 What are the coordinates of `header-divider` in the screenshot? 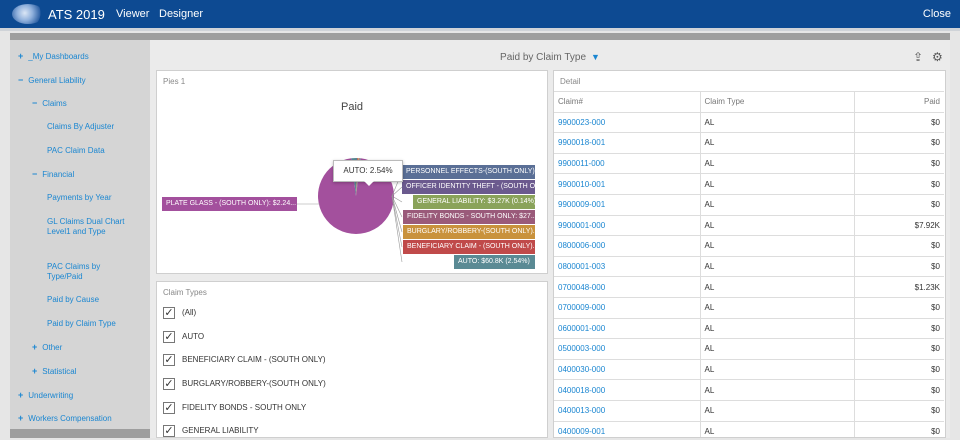 It's located at (480, 29).